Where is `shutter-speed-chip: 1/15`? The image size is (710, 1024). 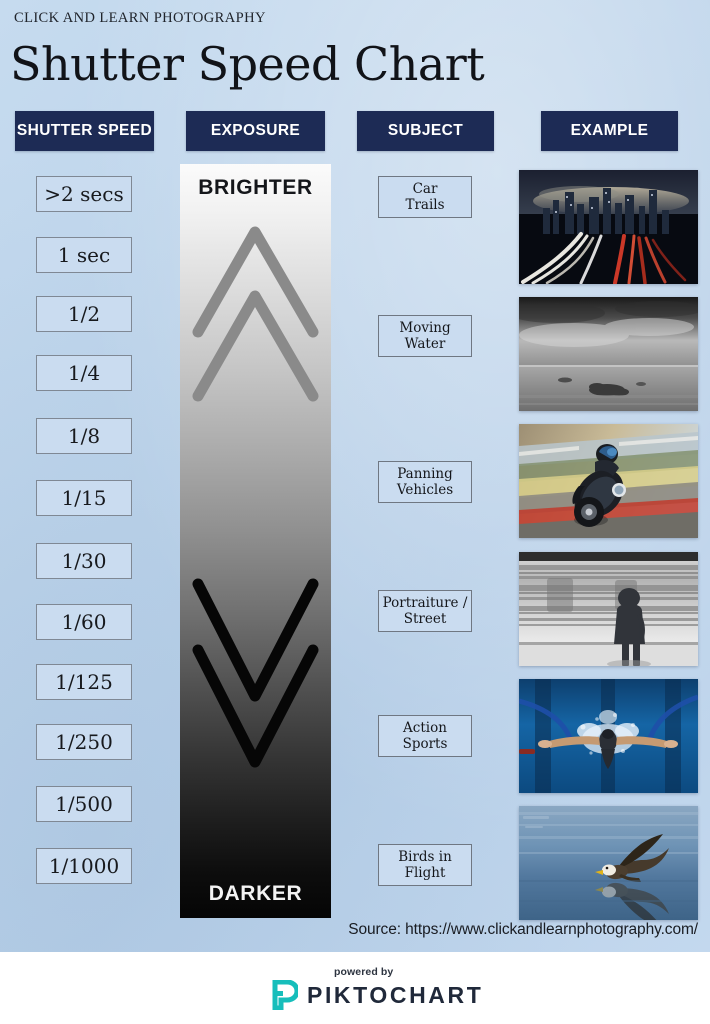 shutter-speed-chip: 1/15 is located at coordinates (84, 498).